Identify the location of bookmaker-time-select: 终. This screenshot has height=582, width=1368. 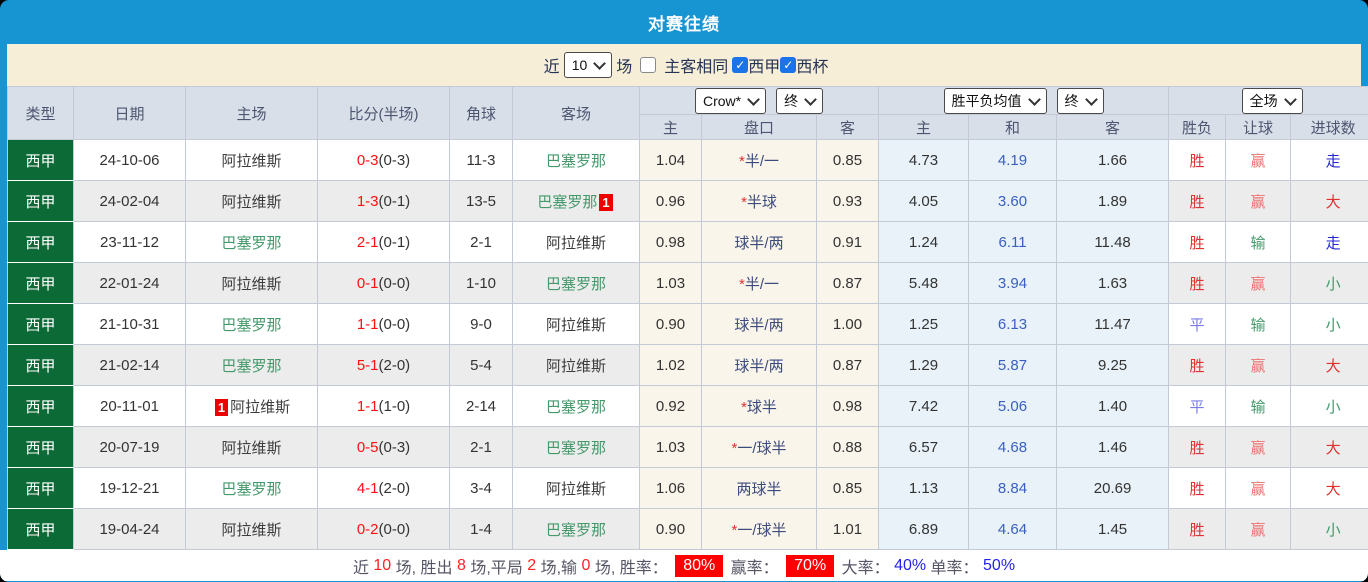
(800, 100).